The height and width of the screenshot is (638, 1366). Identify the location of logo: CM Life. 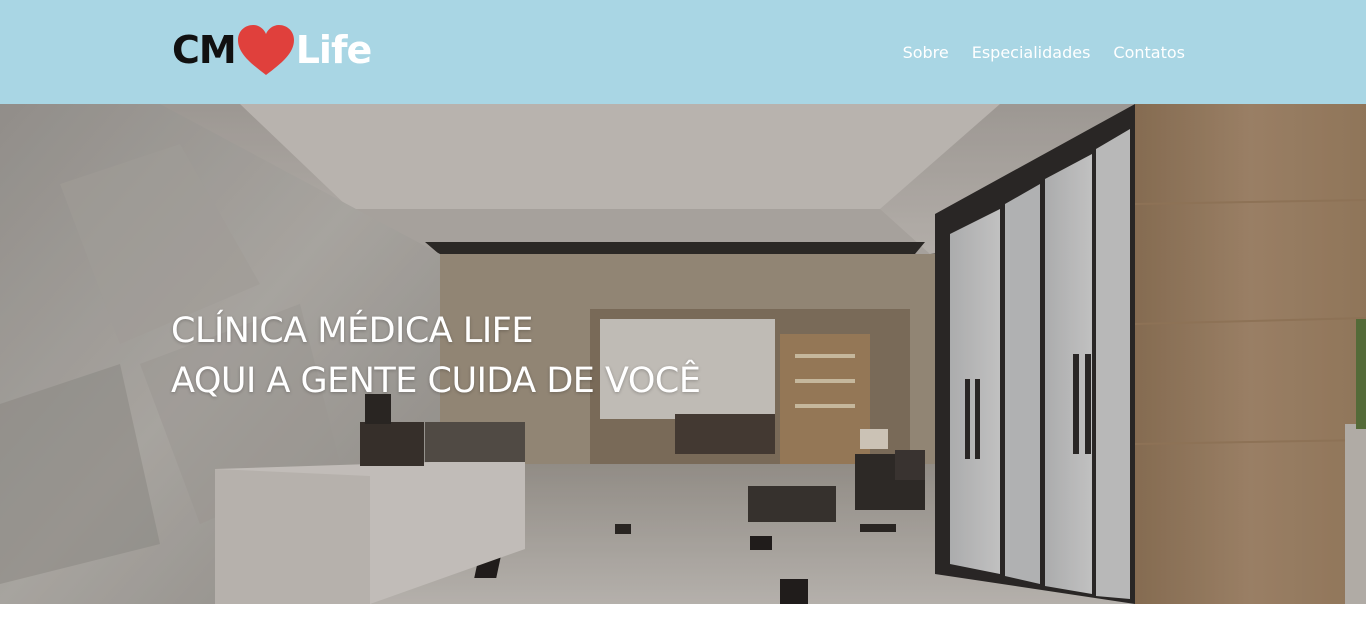
(272, 50).